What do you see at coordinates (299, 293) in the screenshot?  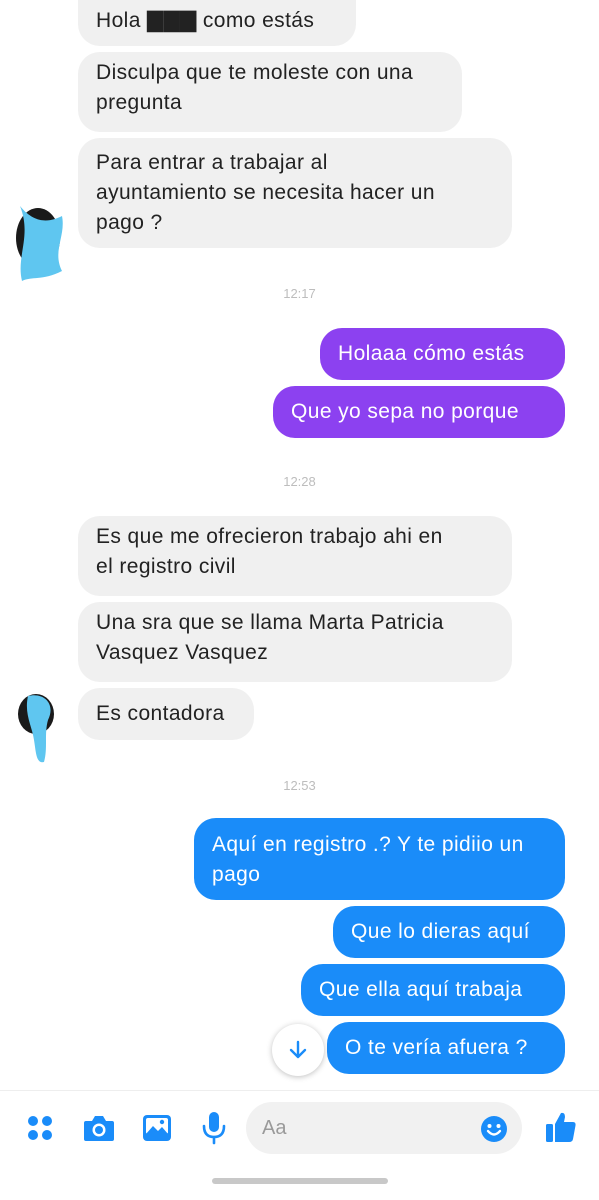 I see `timestamp: 12:17` at bounding box center [299, 293].